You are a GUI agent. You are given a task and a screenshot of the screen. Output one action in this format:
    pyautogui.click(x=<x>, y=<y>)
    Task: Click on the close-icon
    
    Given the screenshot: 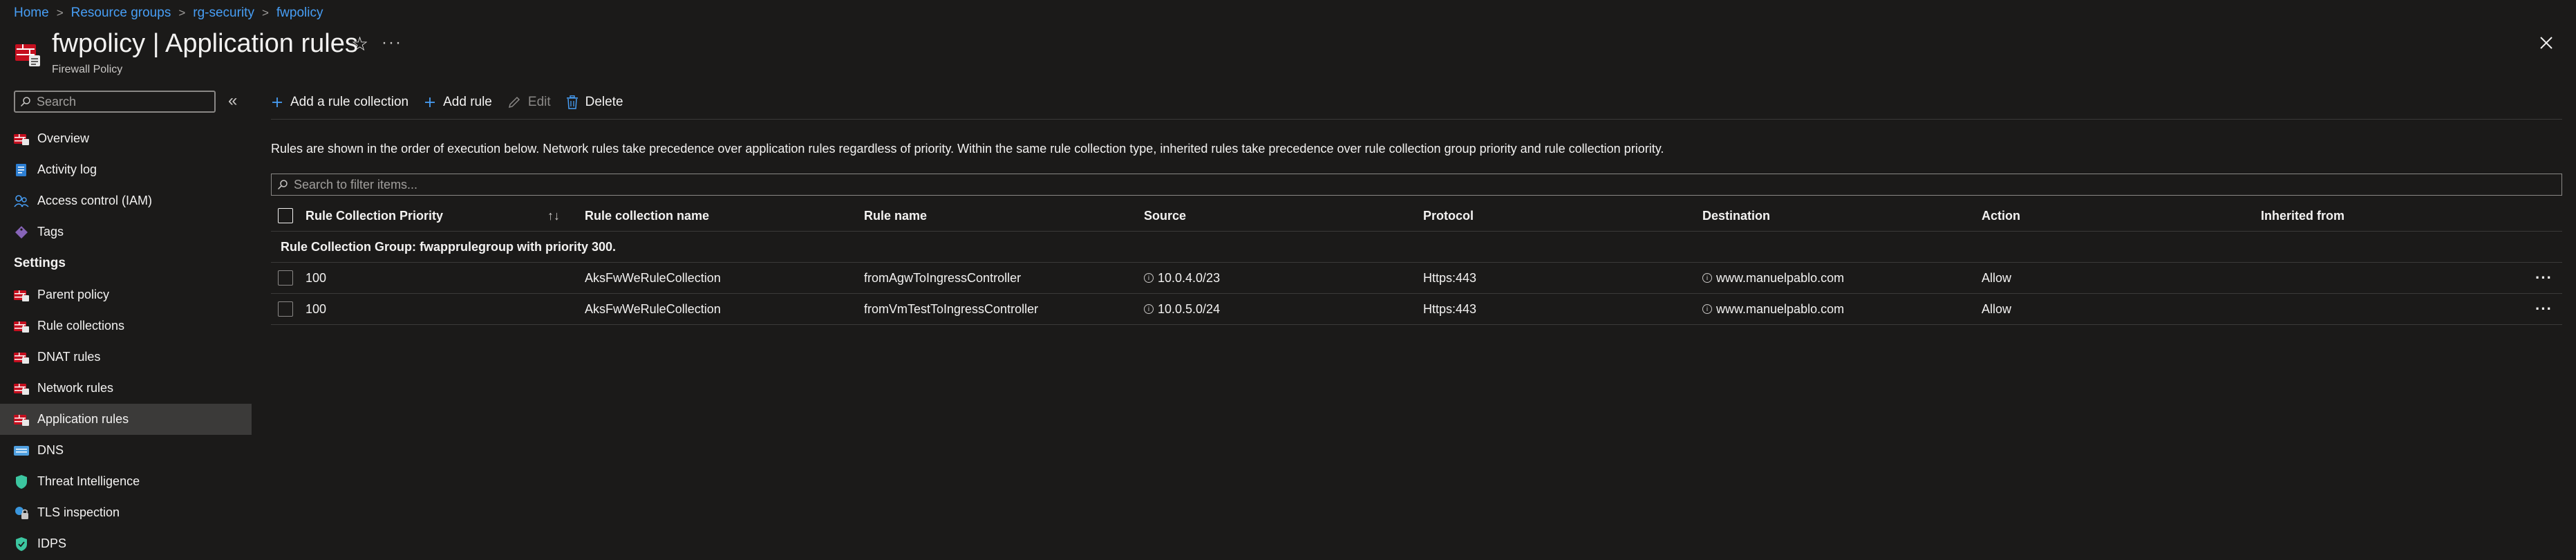 What is the action you would take?
    pyautogui.click(x=2546, y=42)
    